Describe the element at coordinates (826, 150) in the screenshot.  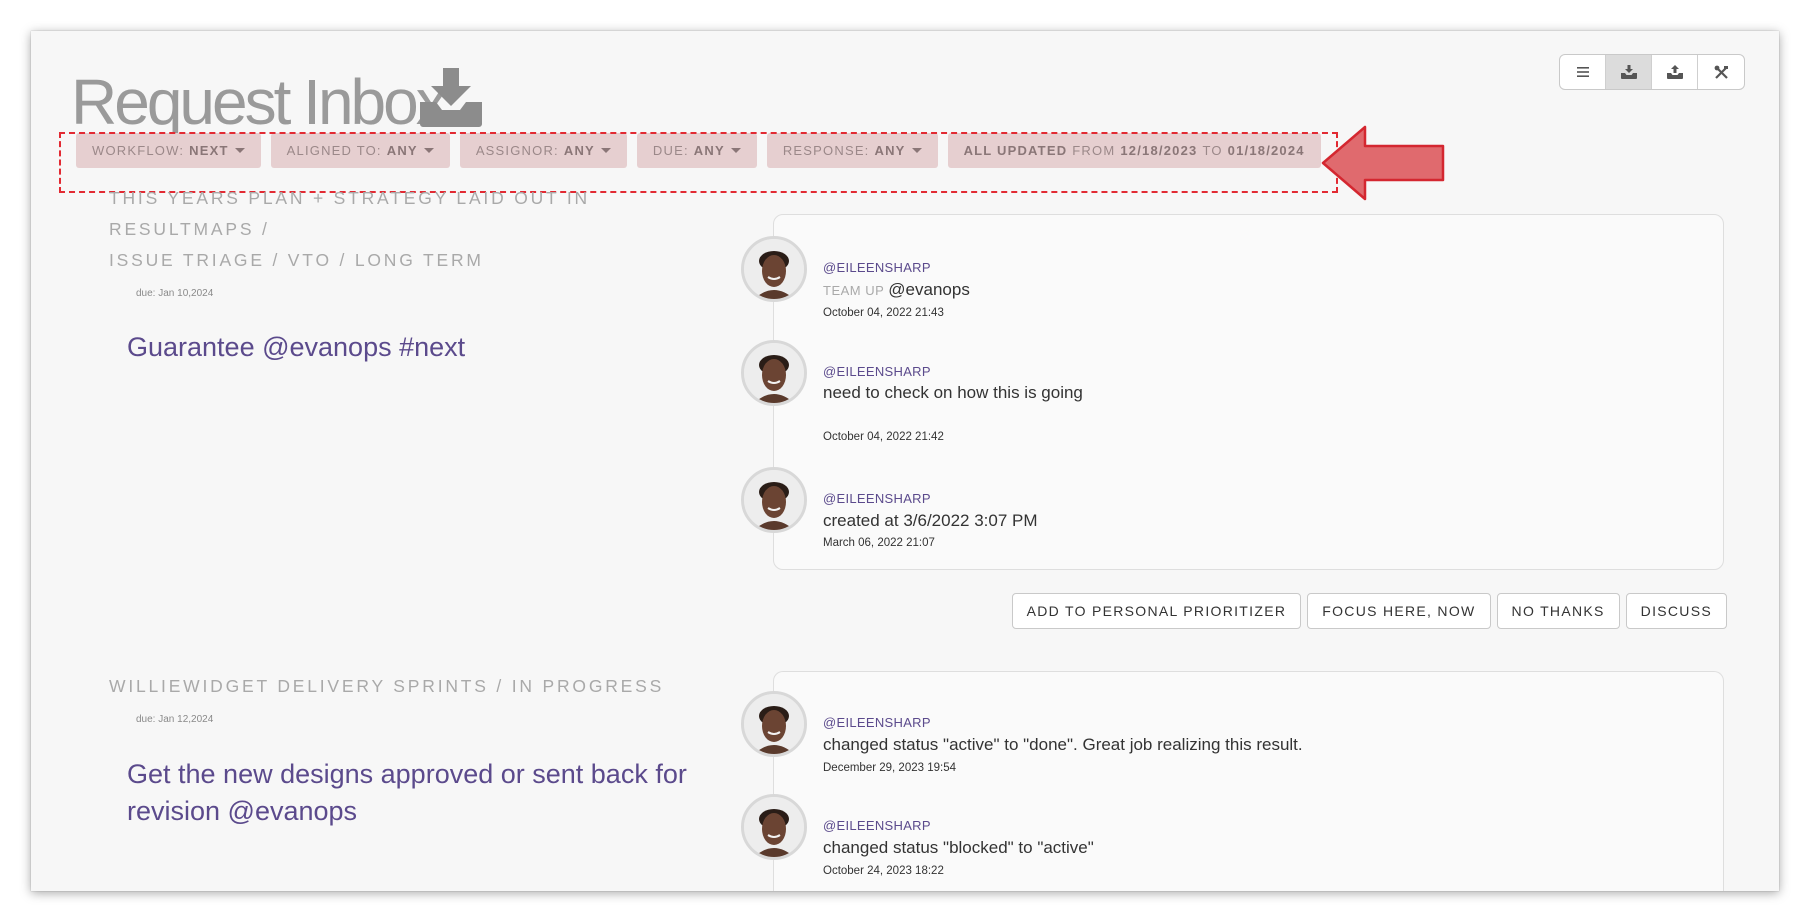
I see `filter-label: RESPONSE:` at that location.